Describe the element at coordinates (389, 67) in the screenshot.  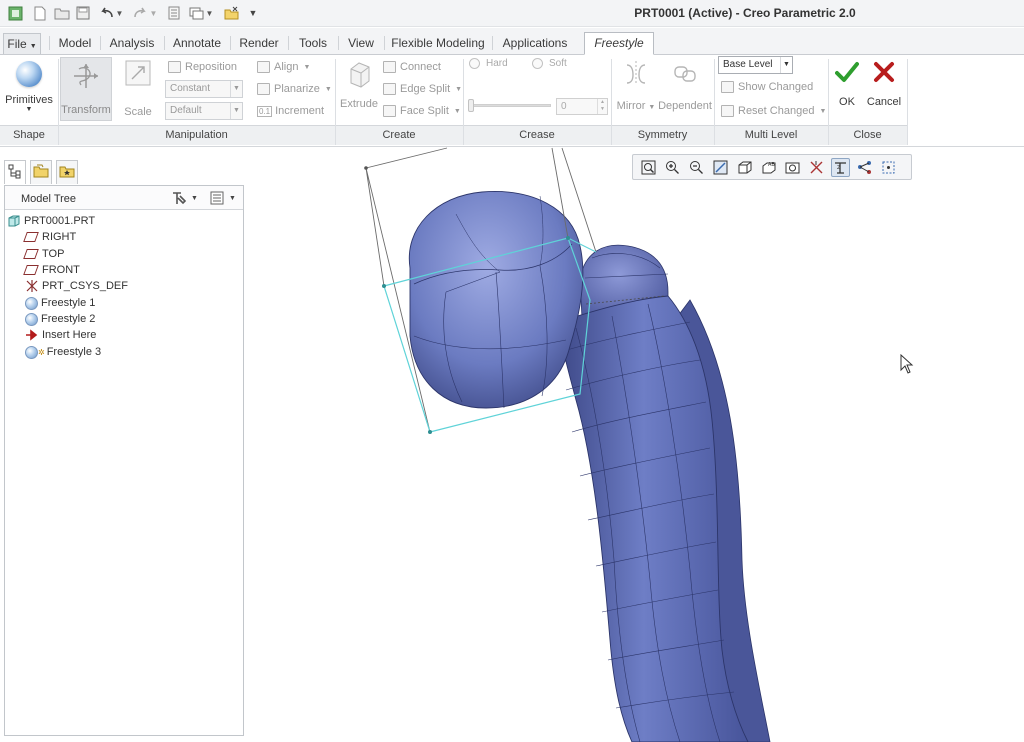
I see `connect-icon` at that location.